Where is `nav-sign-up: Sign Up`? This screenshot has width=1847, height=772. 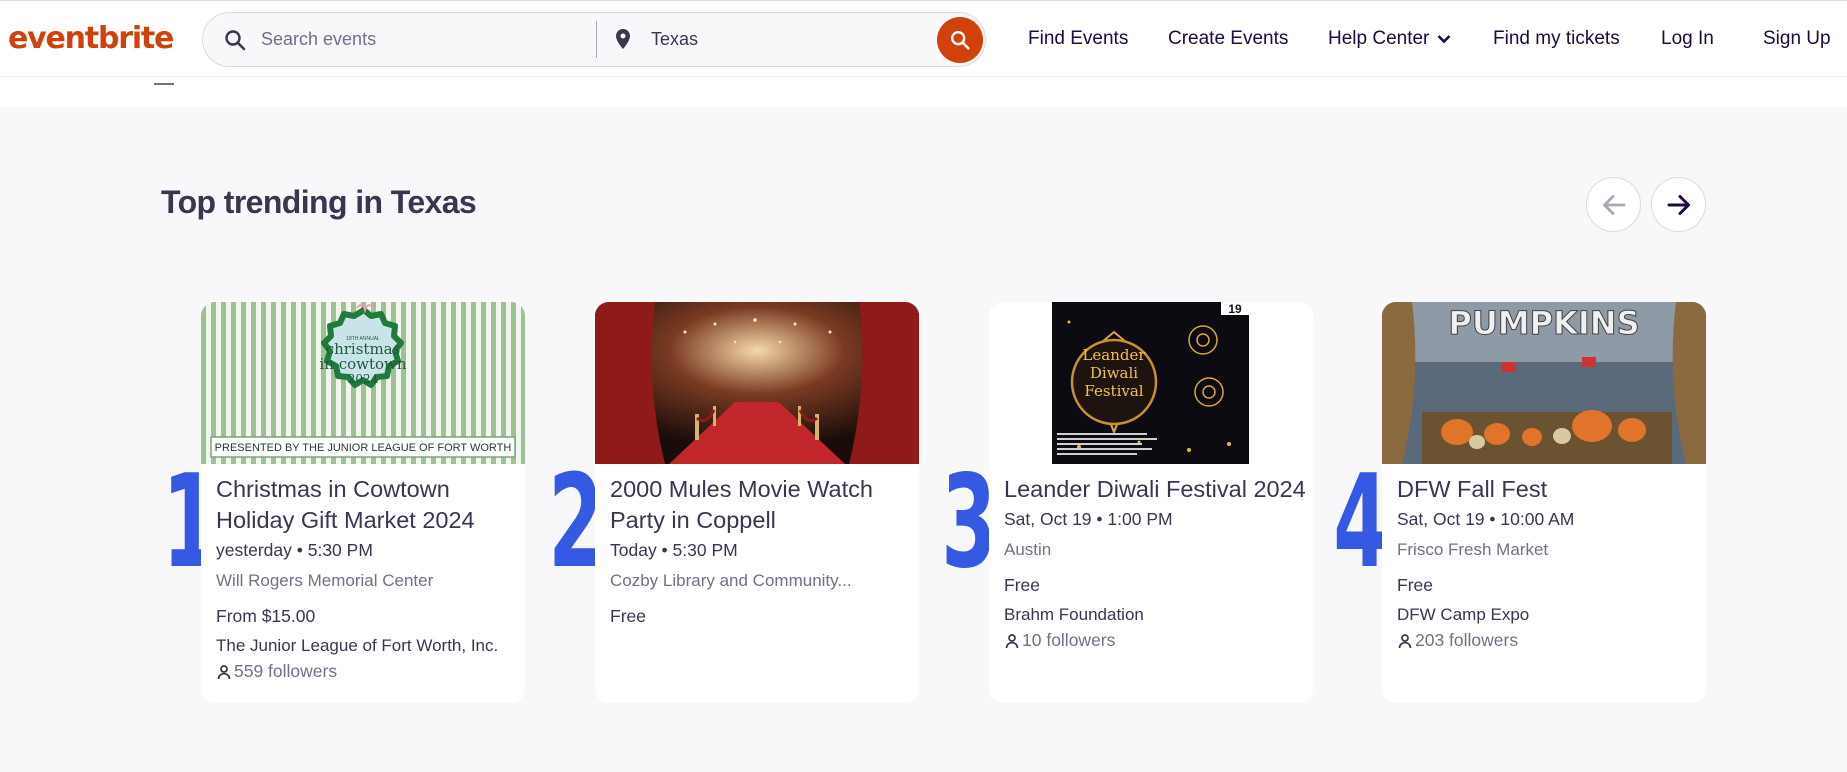 nav-sign-up: Sign Up is located at coordinates (1797, 39).